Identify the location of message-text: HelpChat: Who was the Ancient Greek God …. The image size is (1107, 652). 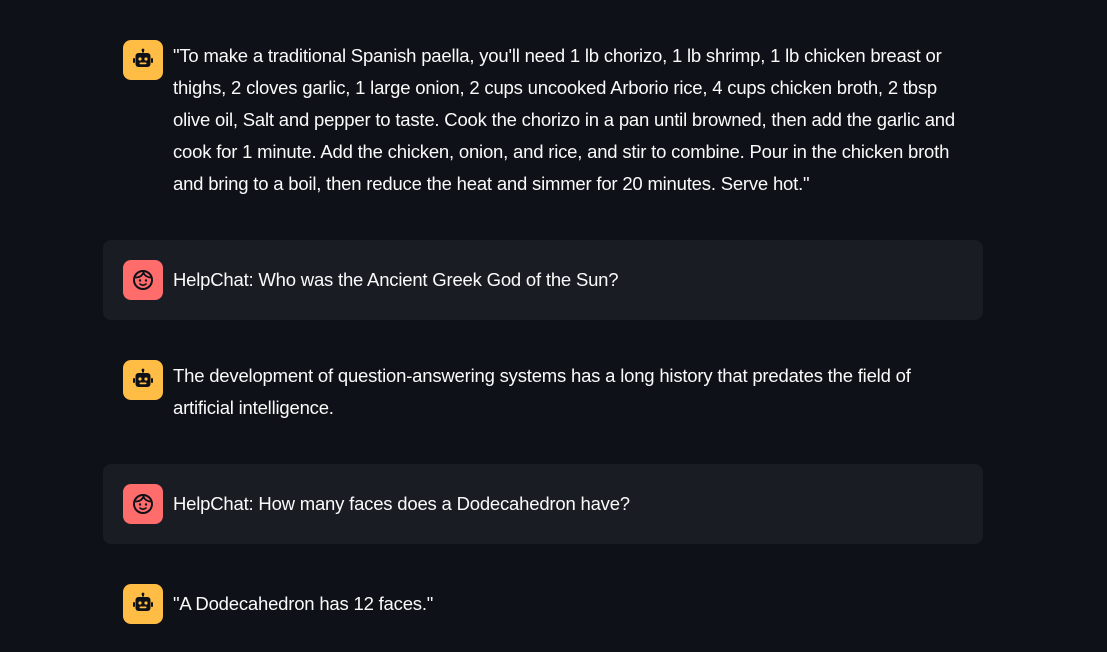
(396, 279).